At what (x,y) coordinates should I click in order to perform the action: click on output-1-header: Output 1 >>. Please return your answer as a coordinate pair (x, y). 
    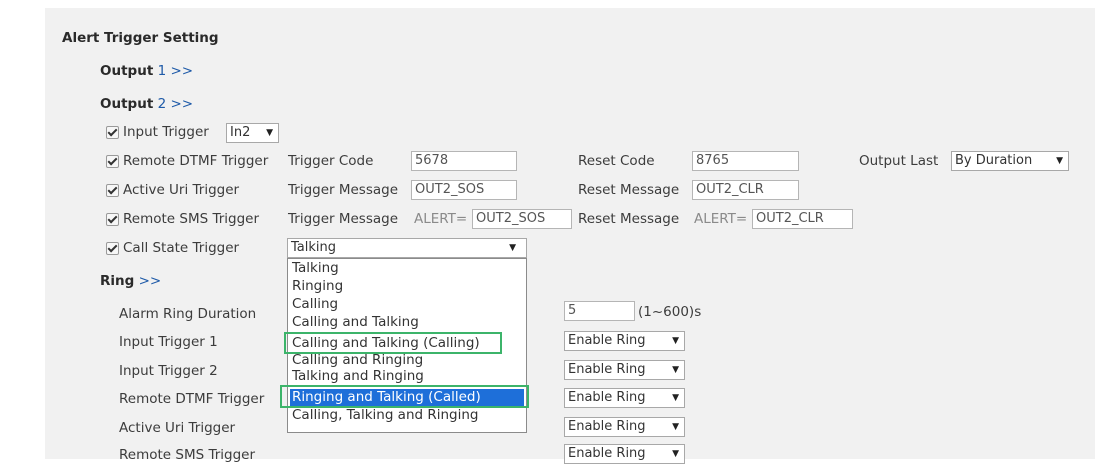
    Looking at the image, I should click on (146, 71).